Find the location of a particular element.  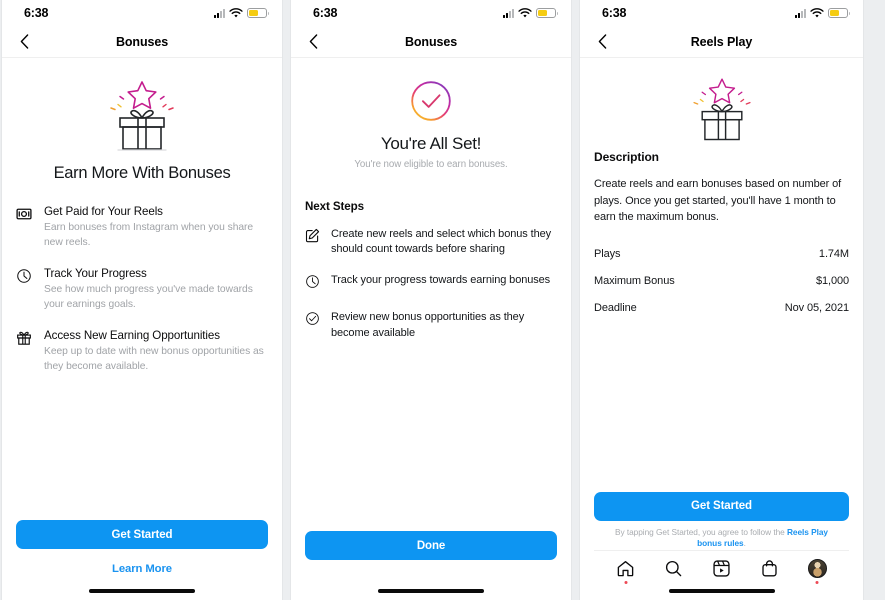

gift-illustration-container is located at coordinates (142, 106).